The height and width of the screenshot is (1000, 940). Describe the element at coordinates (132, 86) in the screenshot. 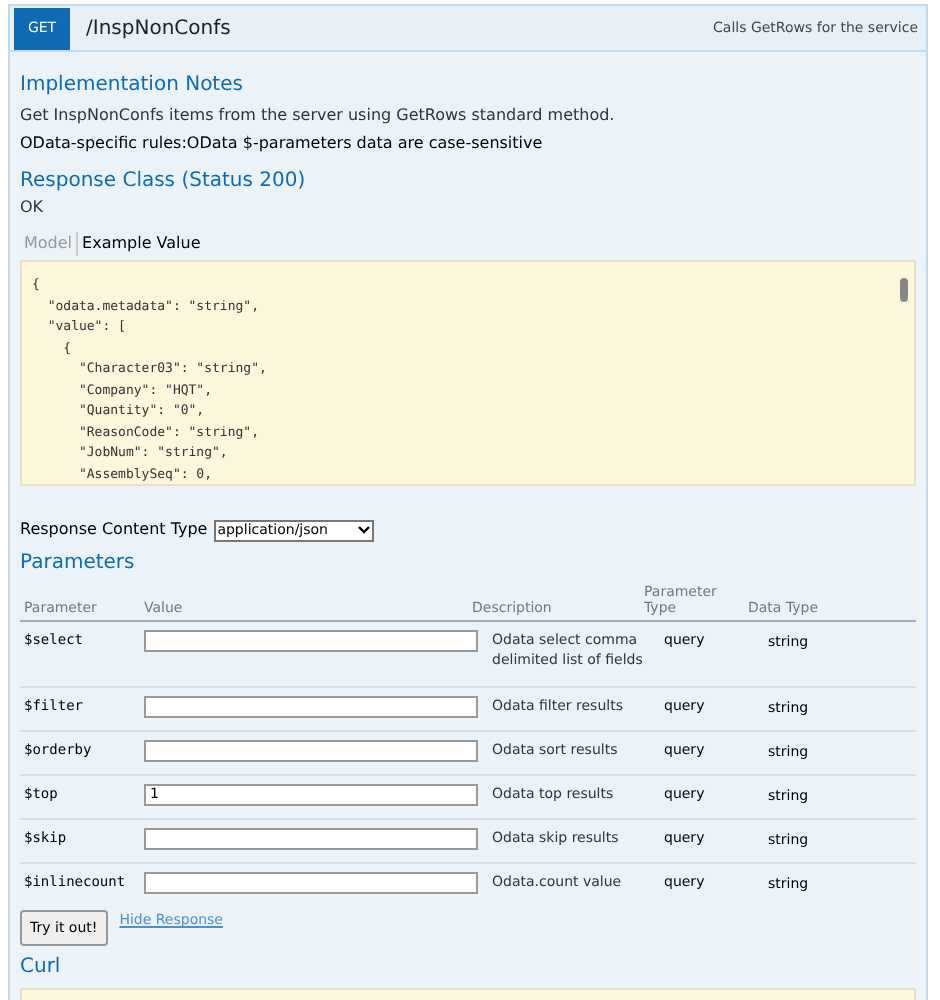

I see `section-title: Implementation Notes` at that location.